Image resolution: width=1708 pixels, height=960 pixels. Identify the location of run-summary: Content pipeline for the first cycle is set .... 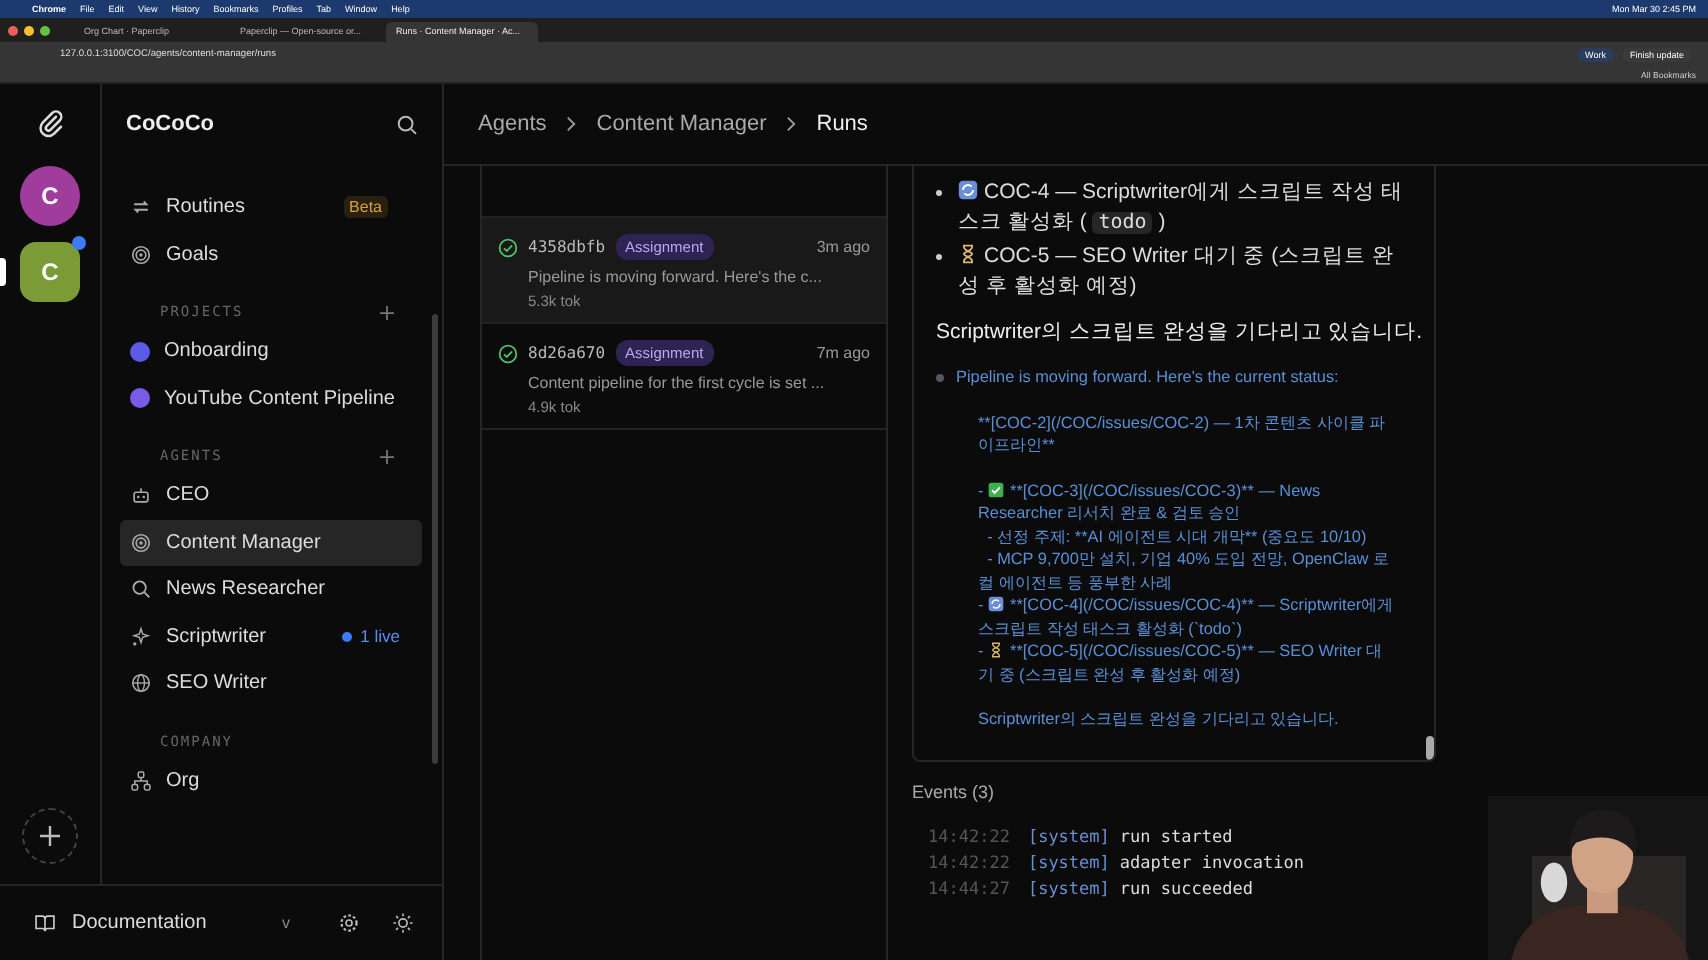
(677, 383).